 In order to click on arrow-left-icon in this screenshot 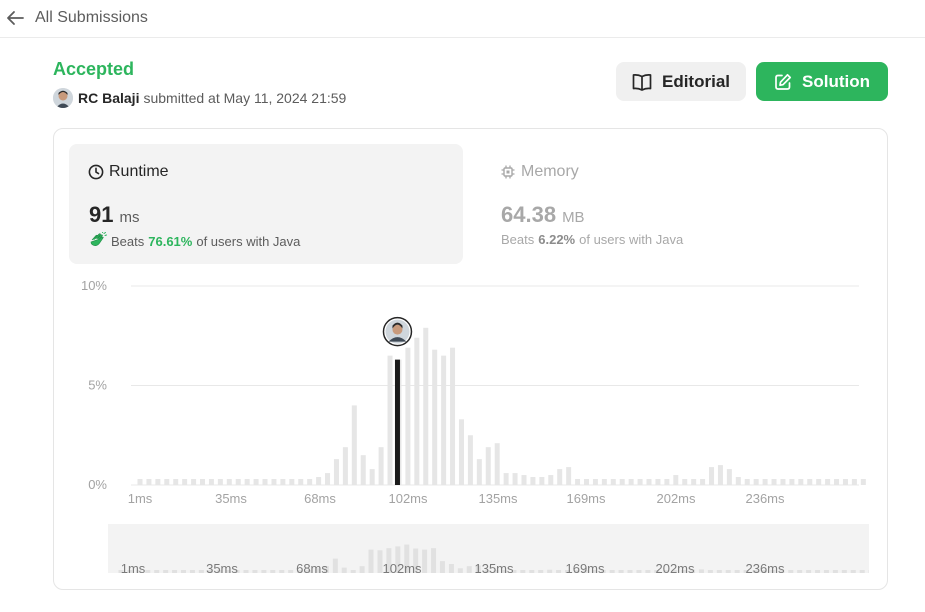, I will do `click(15, 18)`.